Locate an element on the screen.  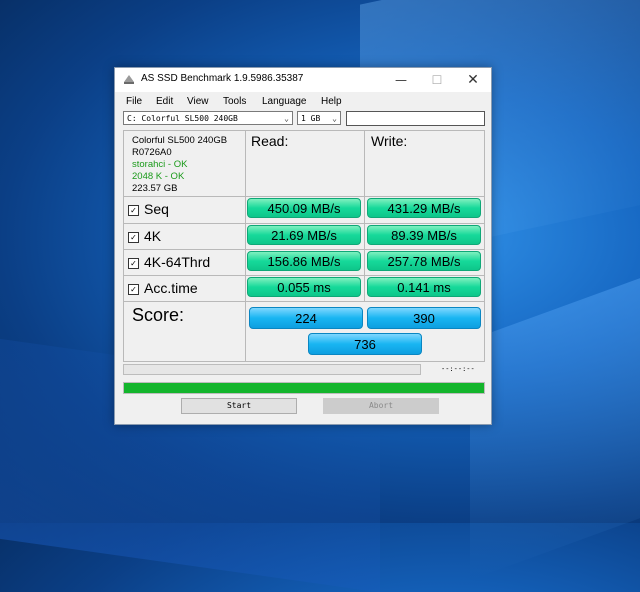
4k-64thrd-read-result: 156.86 MB/s is located at coordinates (304, 261).